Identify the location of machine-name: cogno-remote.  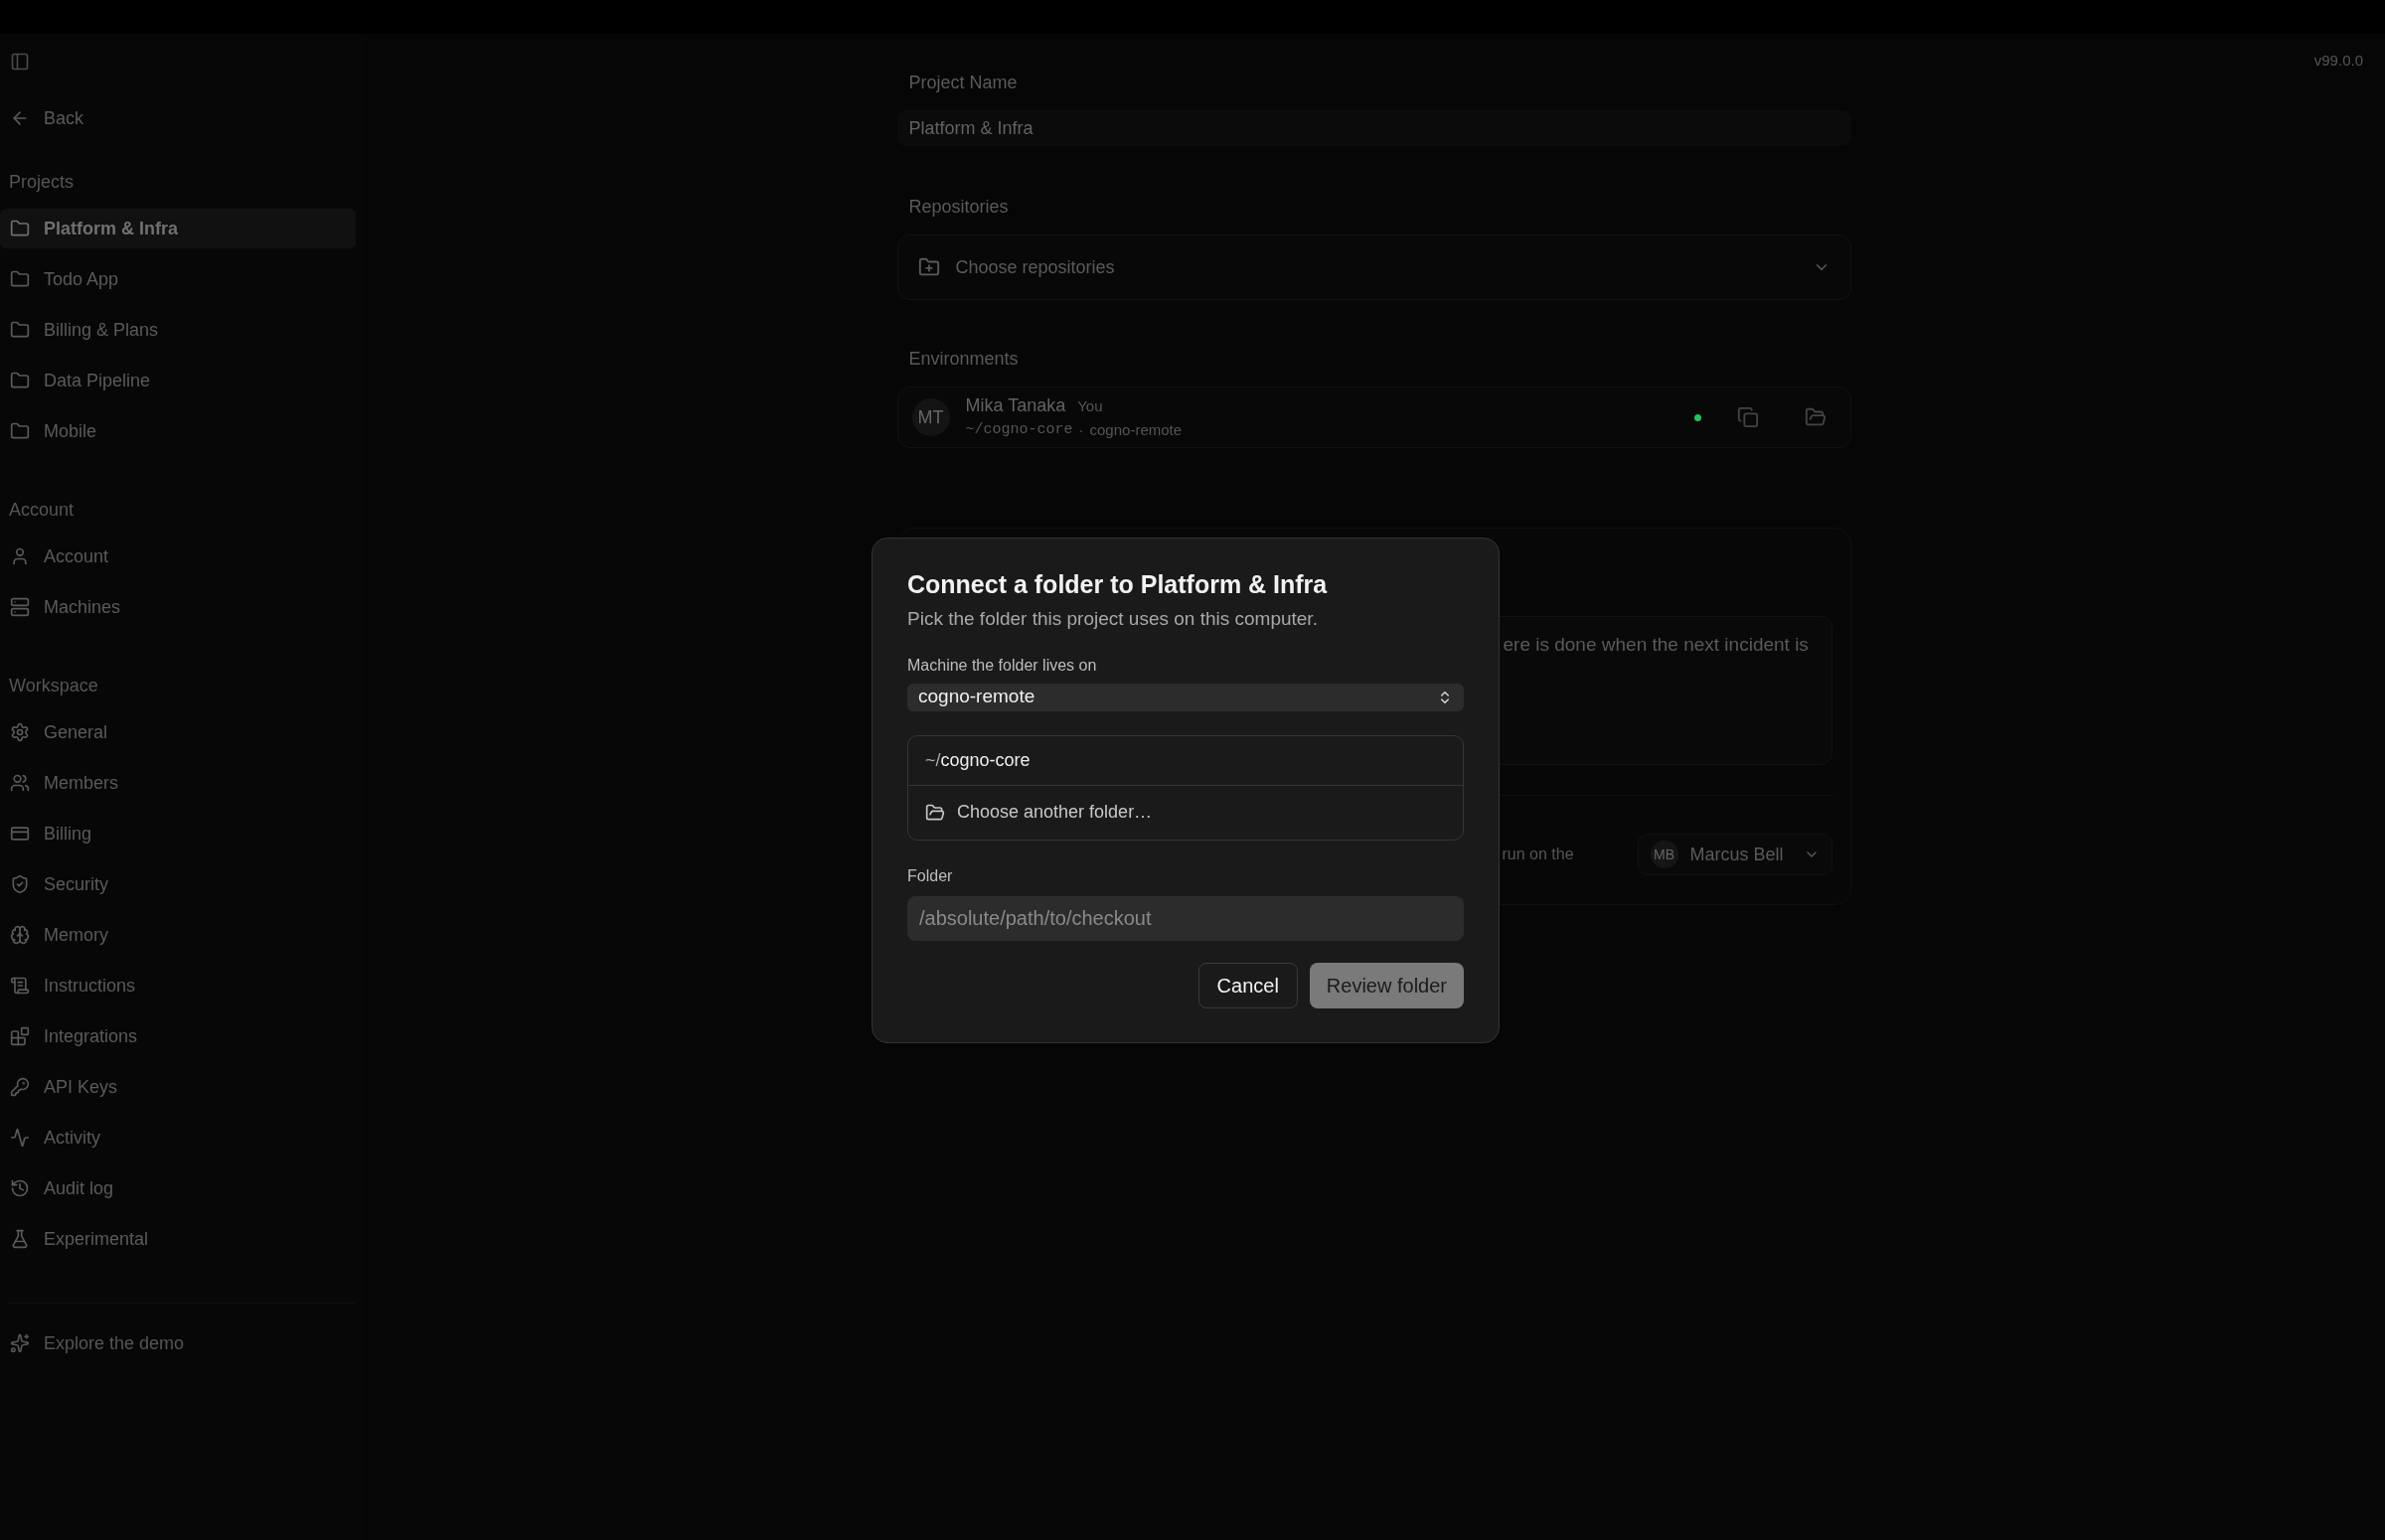
(1136, 430).